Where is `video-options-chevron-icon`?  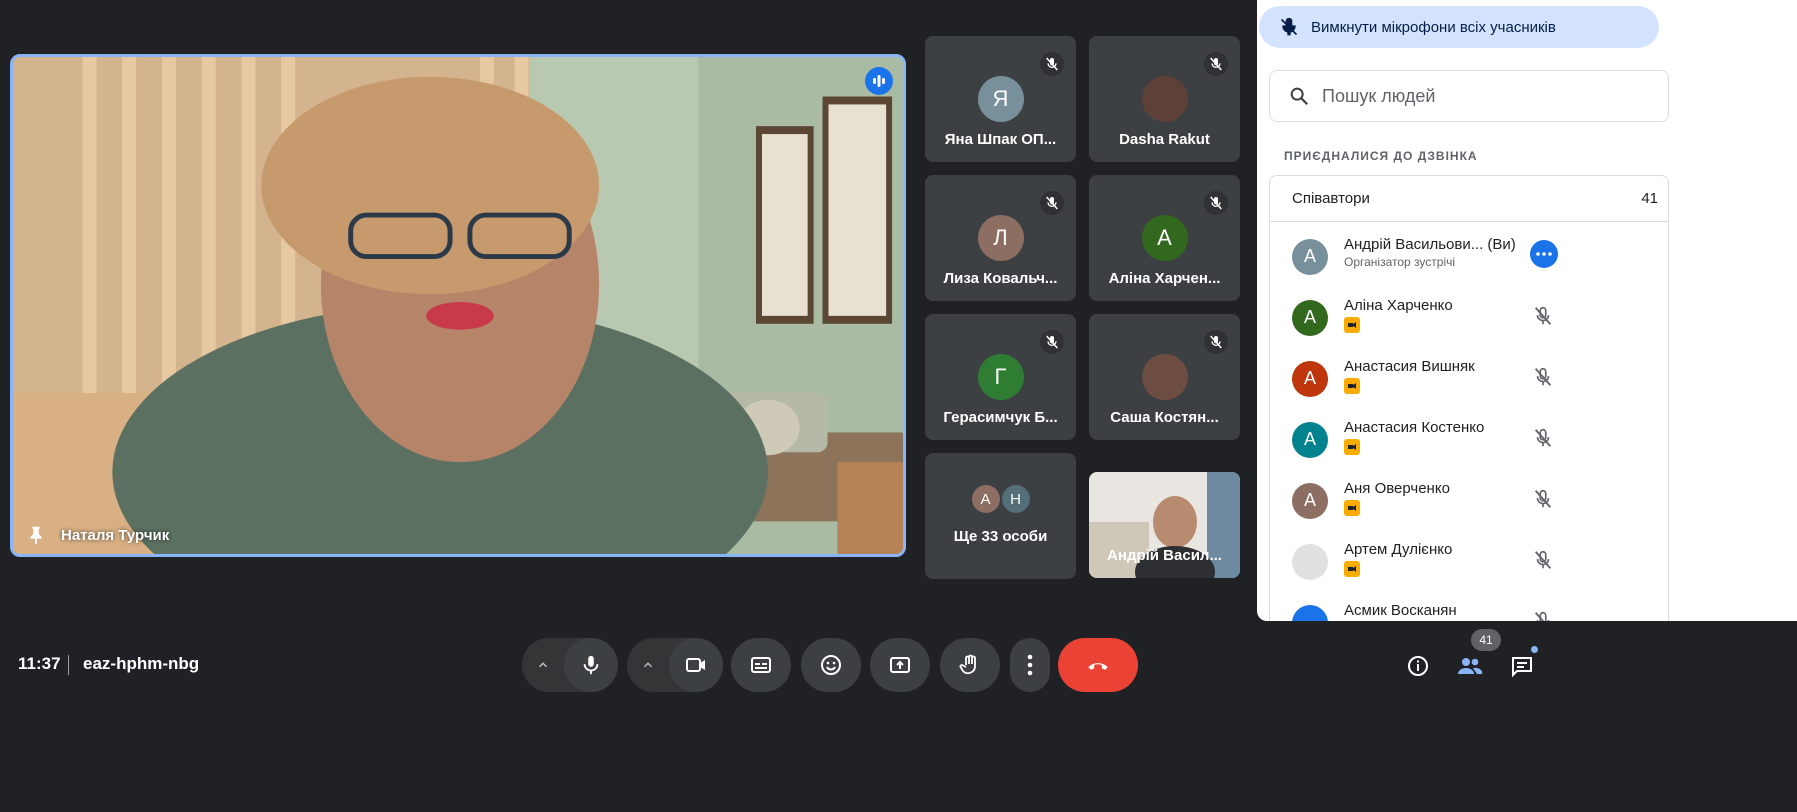
video-options-chevron-icon is located at coordinates (648, 665).